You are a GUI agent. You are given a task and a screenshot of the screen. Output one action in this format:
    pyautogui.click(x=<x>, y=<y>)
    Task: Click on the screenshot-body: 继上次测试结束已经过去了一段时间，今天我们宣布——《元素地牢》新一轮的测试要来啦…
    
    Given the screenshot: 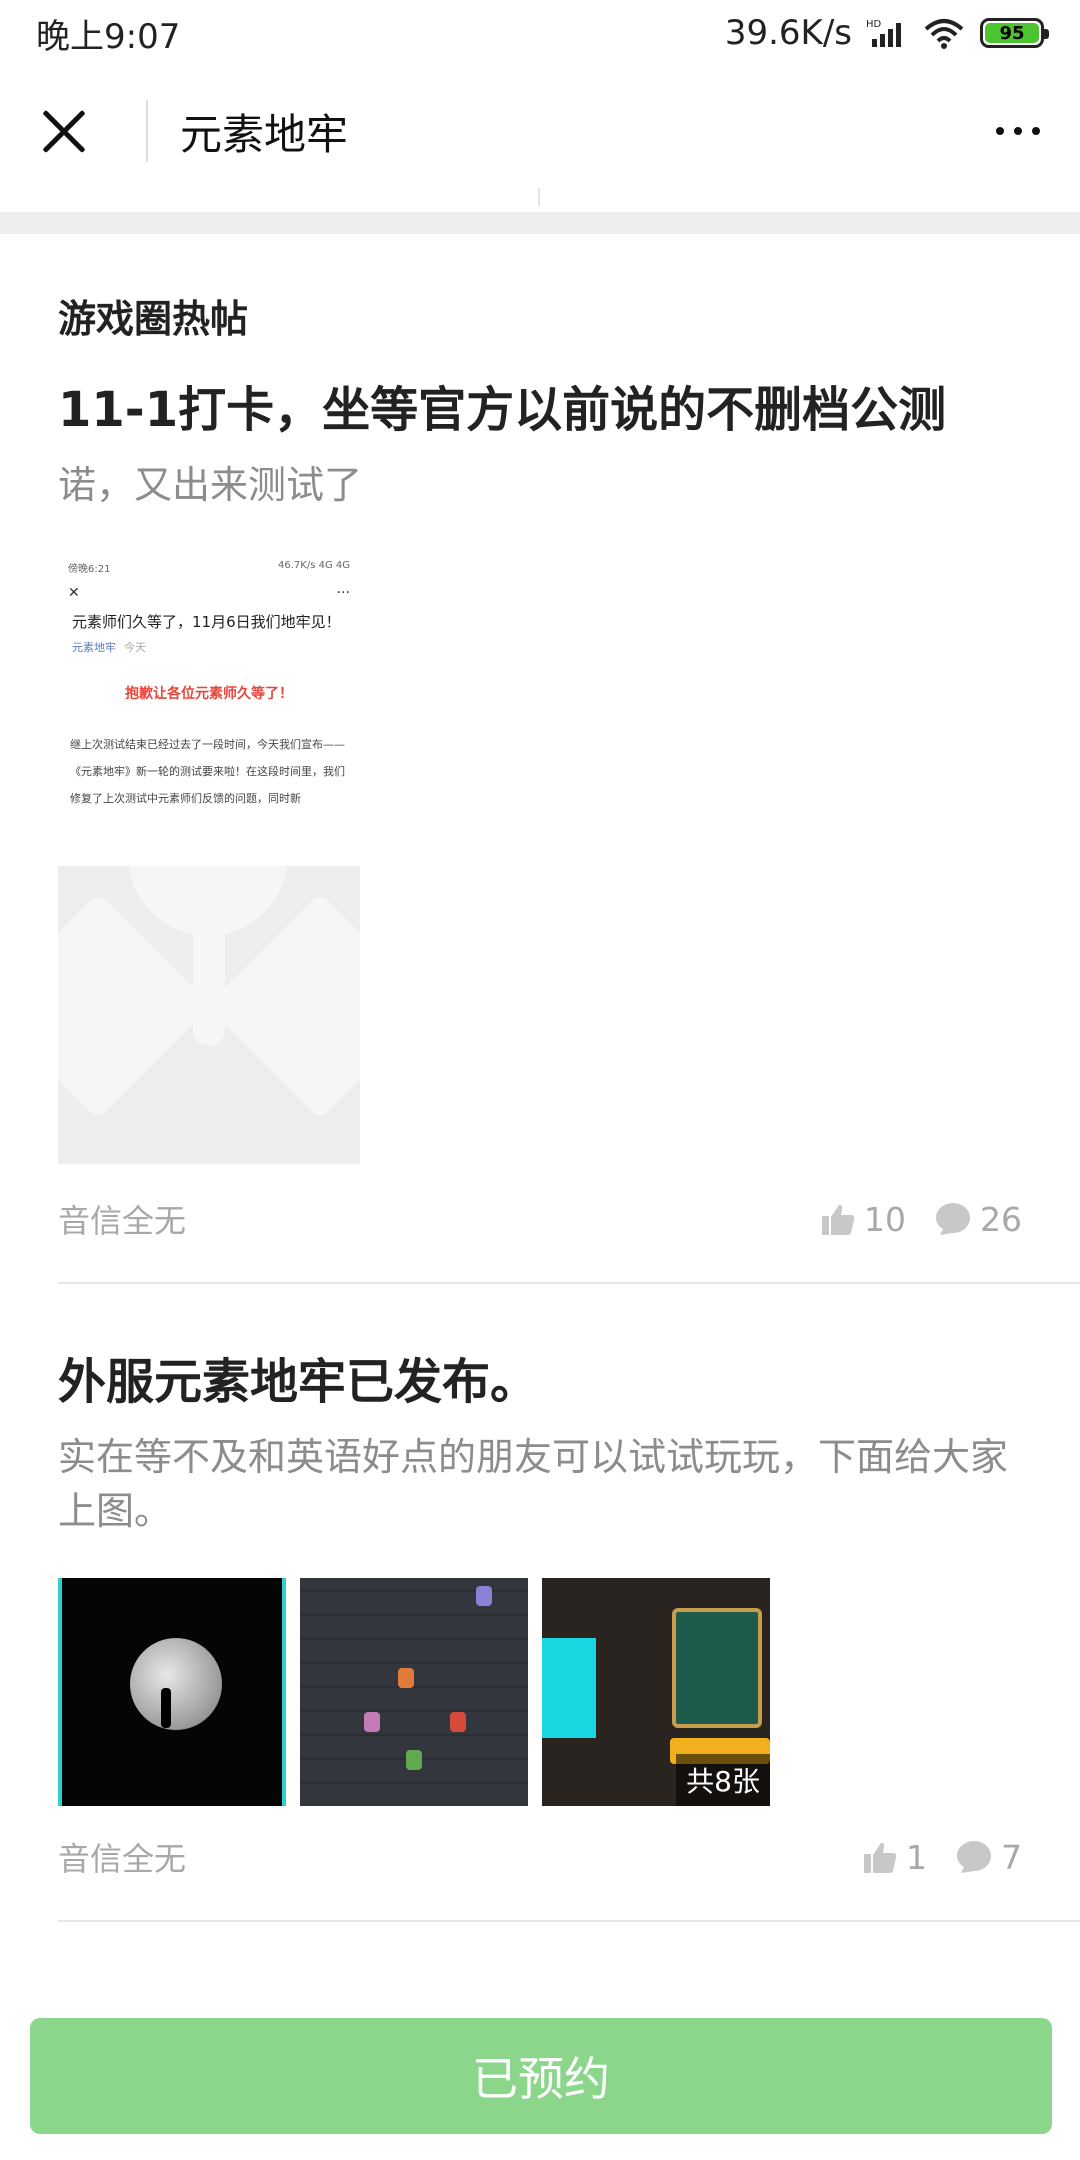 What is the action you would take?
    pyautogui.click(x=207, y=771)
    